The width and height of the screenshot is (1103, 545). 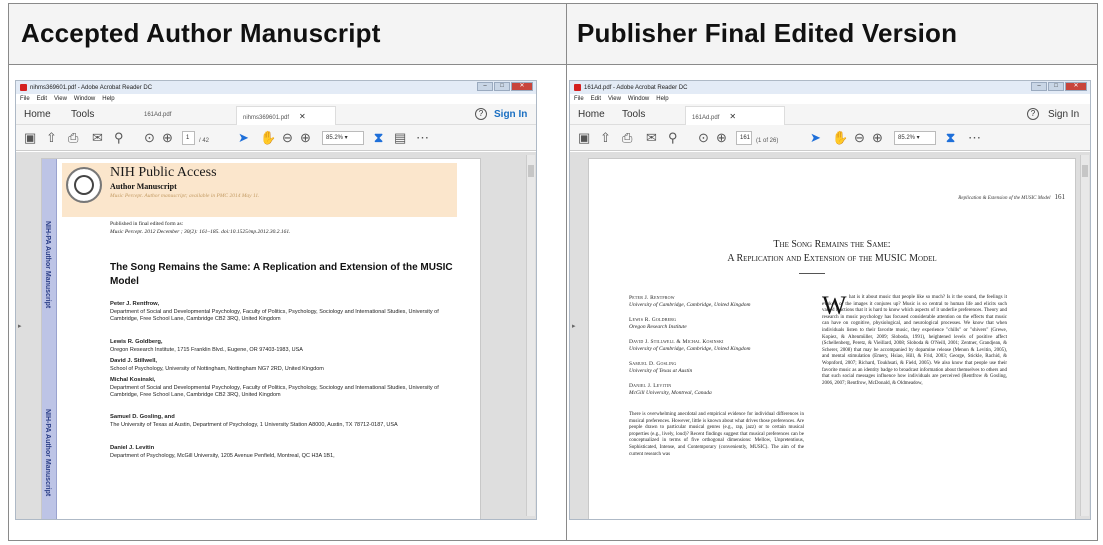 I want to click on page-number-input: 1, so click(x=188, y=138).